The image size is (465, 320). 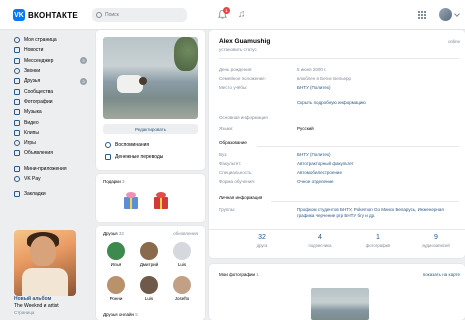 What do you see at coordinates (17, 81) in the screenshot?
I see `friends-icon` at bounding box center [17, 81].